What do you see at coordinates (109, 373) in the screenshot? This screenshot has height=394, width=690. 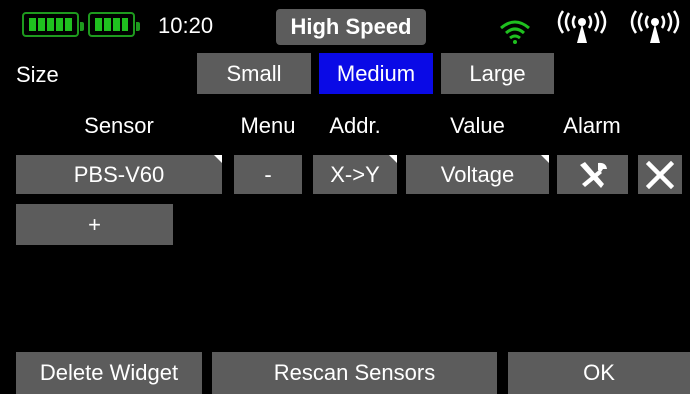 I see `delete-widget-button: Delete Widget` at bounding box center [109, 373].